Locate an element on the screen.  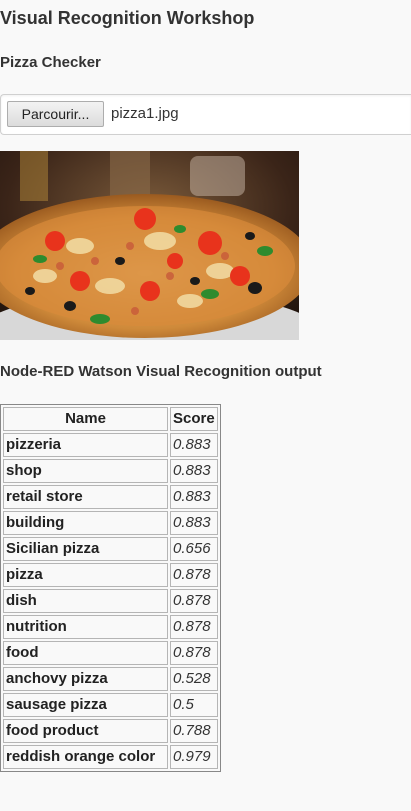
table-row: shop 0.883 is located at coordinates (110, 471).